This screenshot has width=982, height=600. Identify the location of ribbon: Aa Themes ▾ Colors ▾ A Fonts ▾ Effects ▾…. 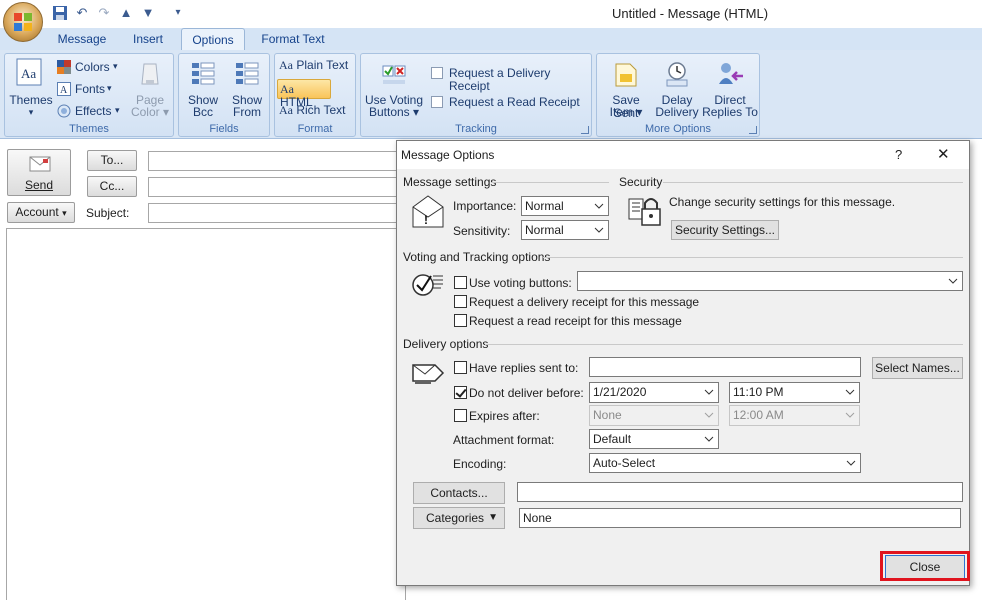
(491, 94).